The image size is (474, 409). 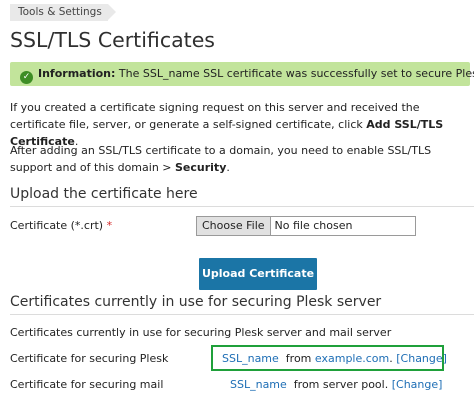 What do you see at coordinates (421, 358) in the screenshot?
I see `plesk-change-link: [Change]` at bounding box center [421, 358].